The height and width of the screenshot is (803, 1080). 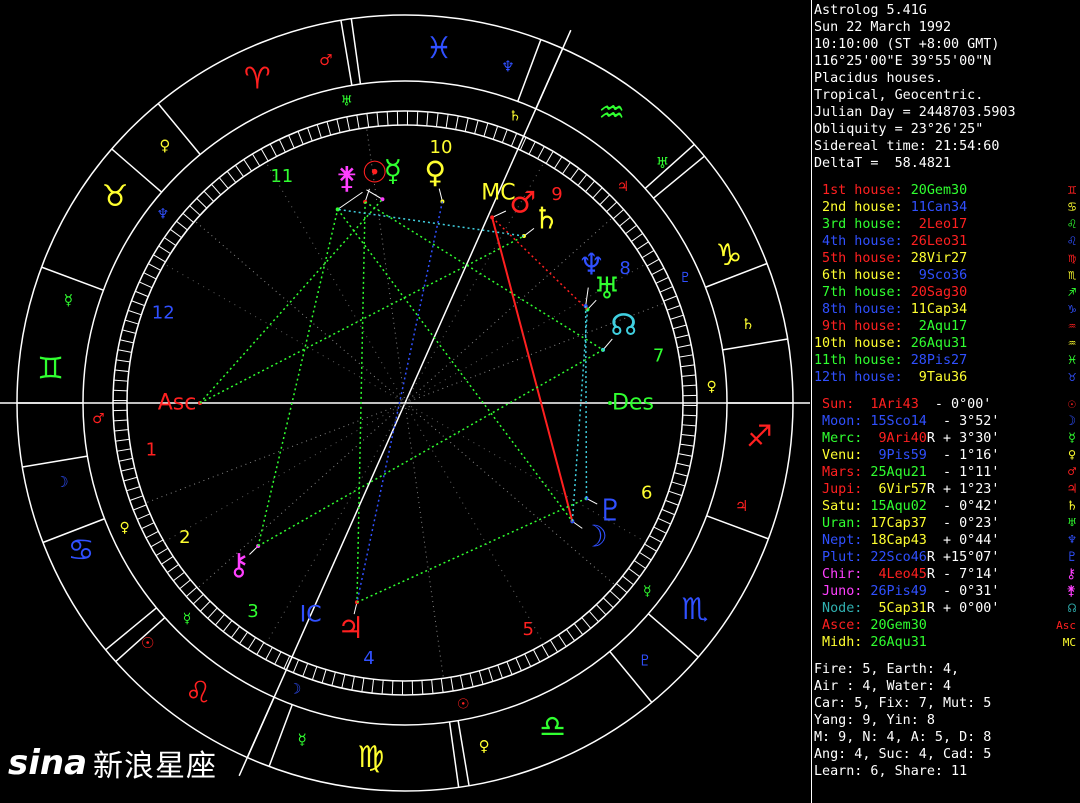 I want to click on header-text: Astrolog 5.41G, so click(x=870, y=10).